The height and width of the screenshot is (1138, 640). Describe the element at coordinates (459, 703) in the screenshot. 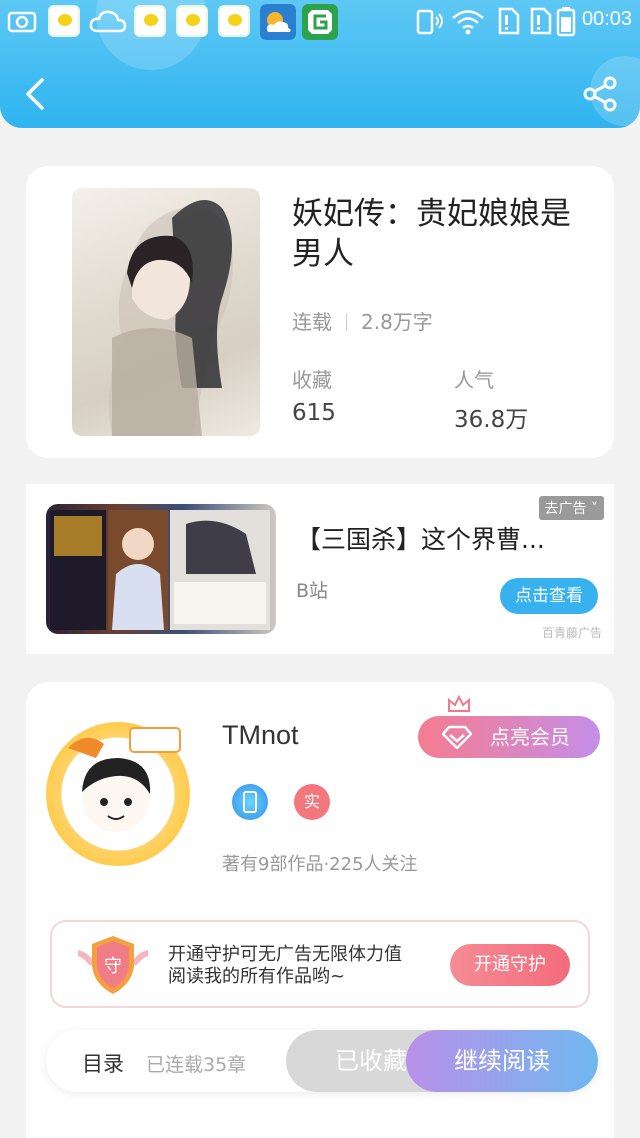

I see `crown-icon` at that location.